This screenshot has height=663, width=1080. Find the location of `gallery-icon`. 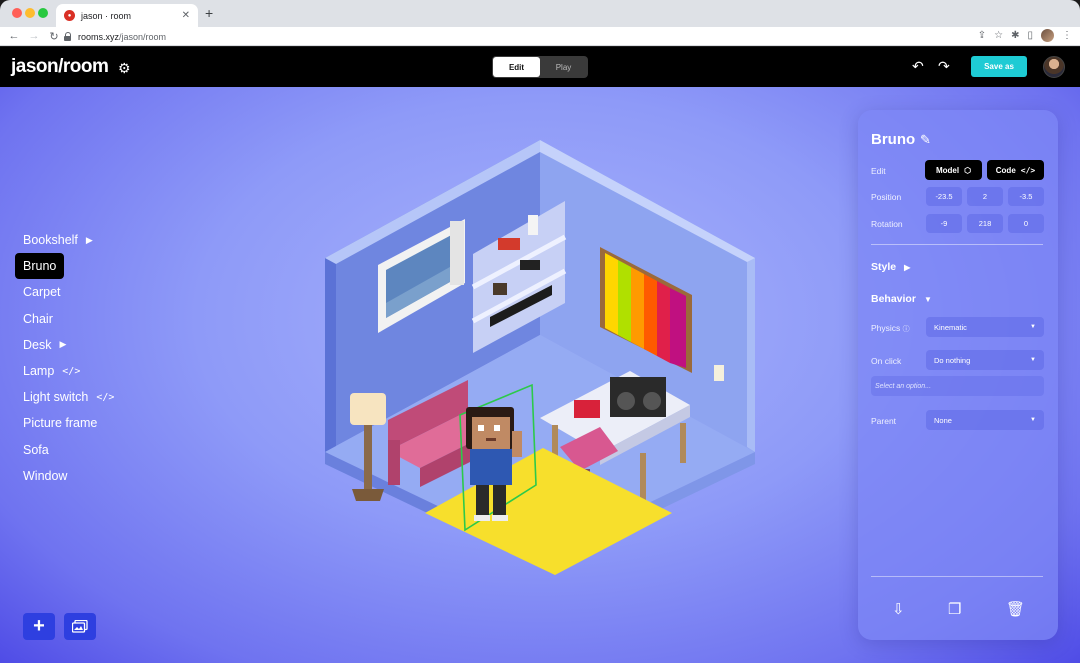

gallery-icon is located at coordinates (80, 626).